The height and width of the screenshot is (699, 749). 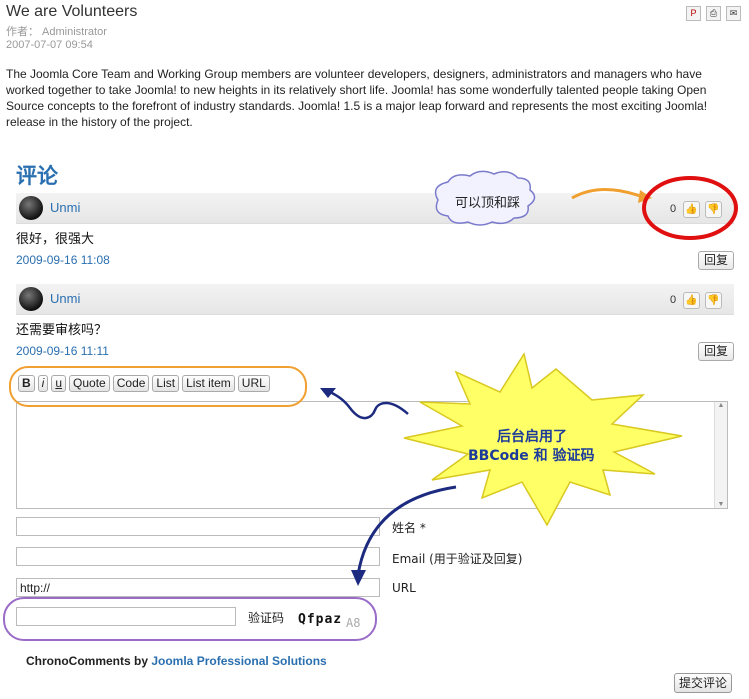 I want to click on captcha-arrow, so click(x=406, y=530).